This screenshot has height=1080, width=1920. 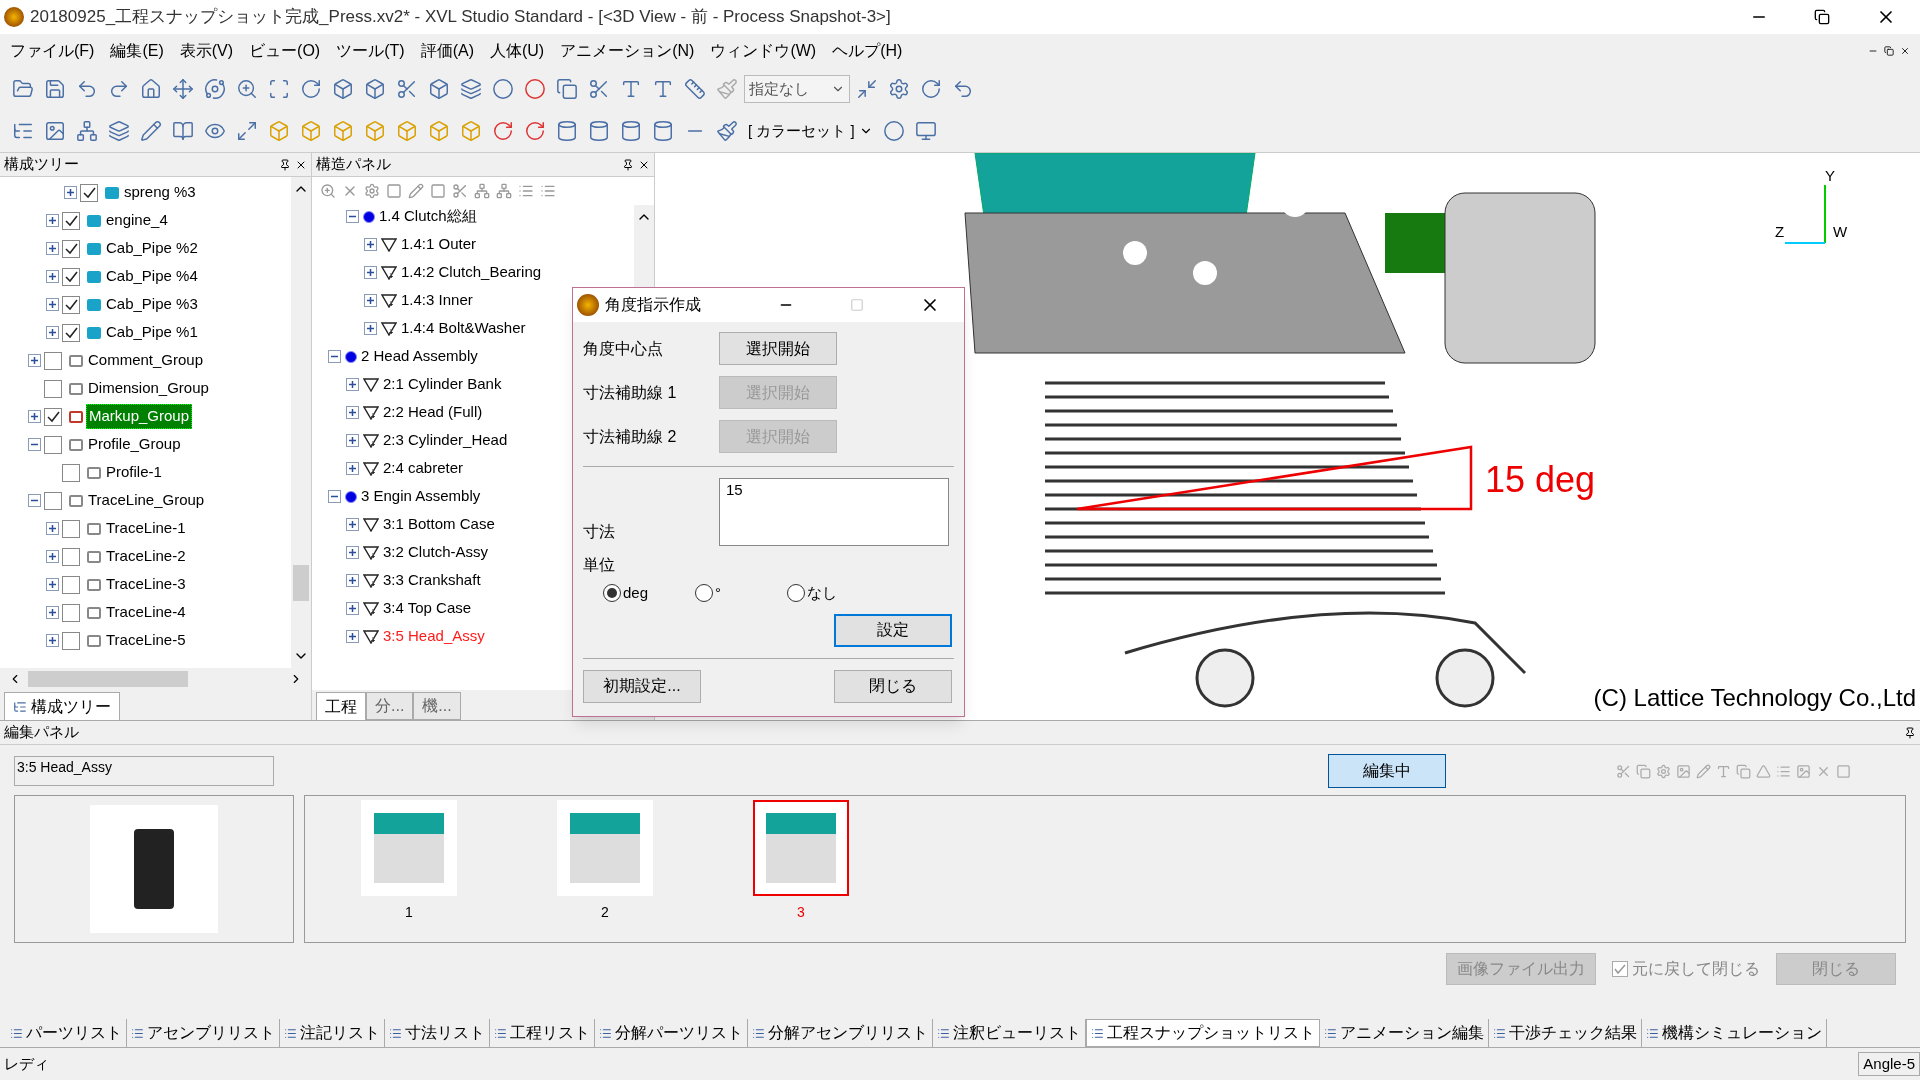 What do you see at coordinates (370, 51) in the screenshot?
I see `menu-item: ツール(T)` at bounding box center [370, 51].